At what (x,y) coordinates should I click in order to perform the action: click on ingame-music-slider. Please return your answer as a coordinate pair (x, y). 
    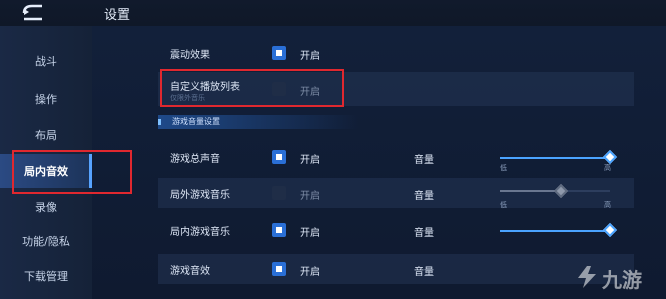
    Looking at the image, I should click on (555, 231).